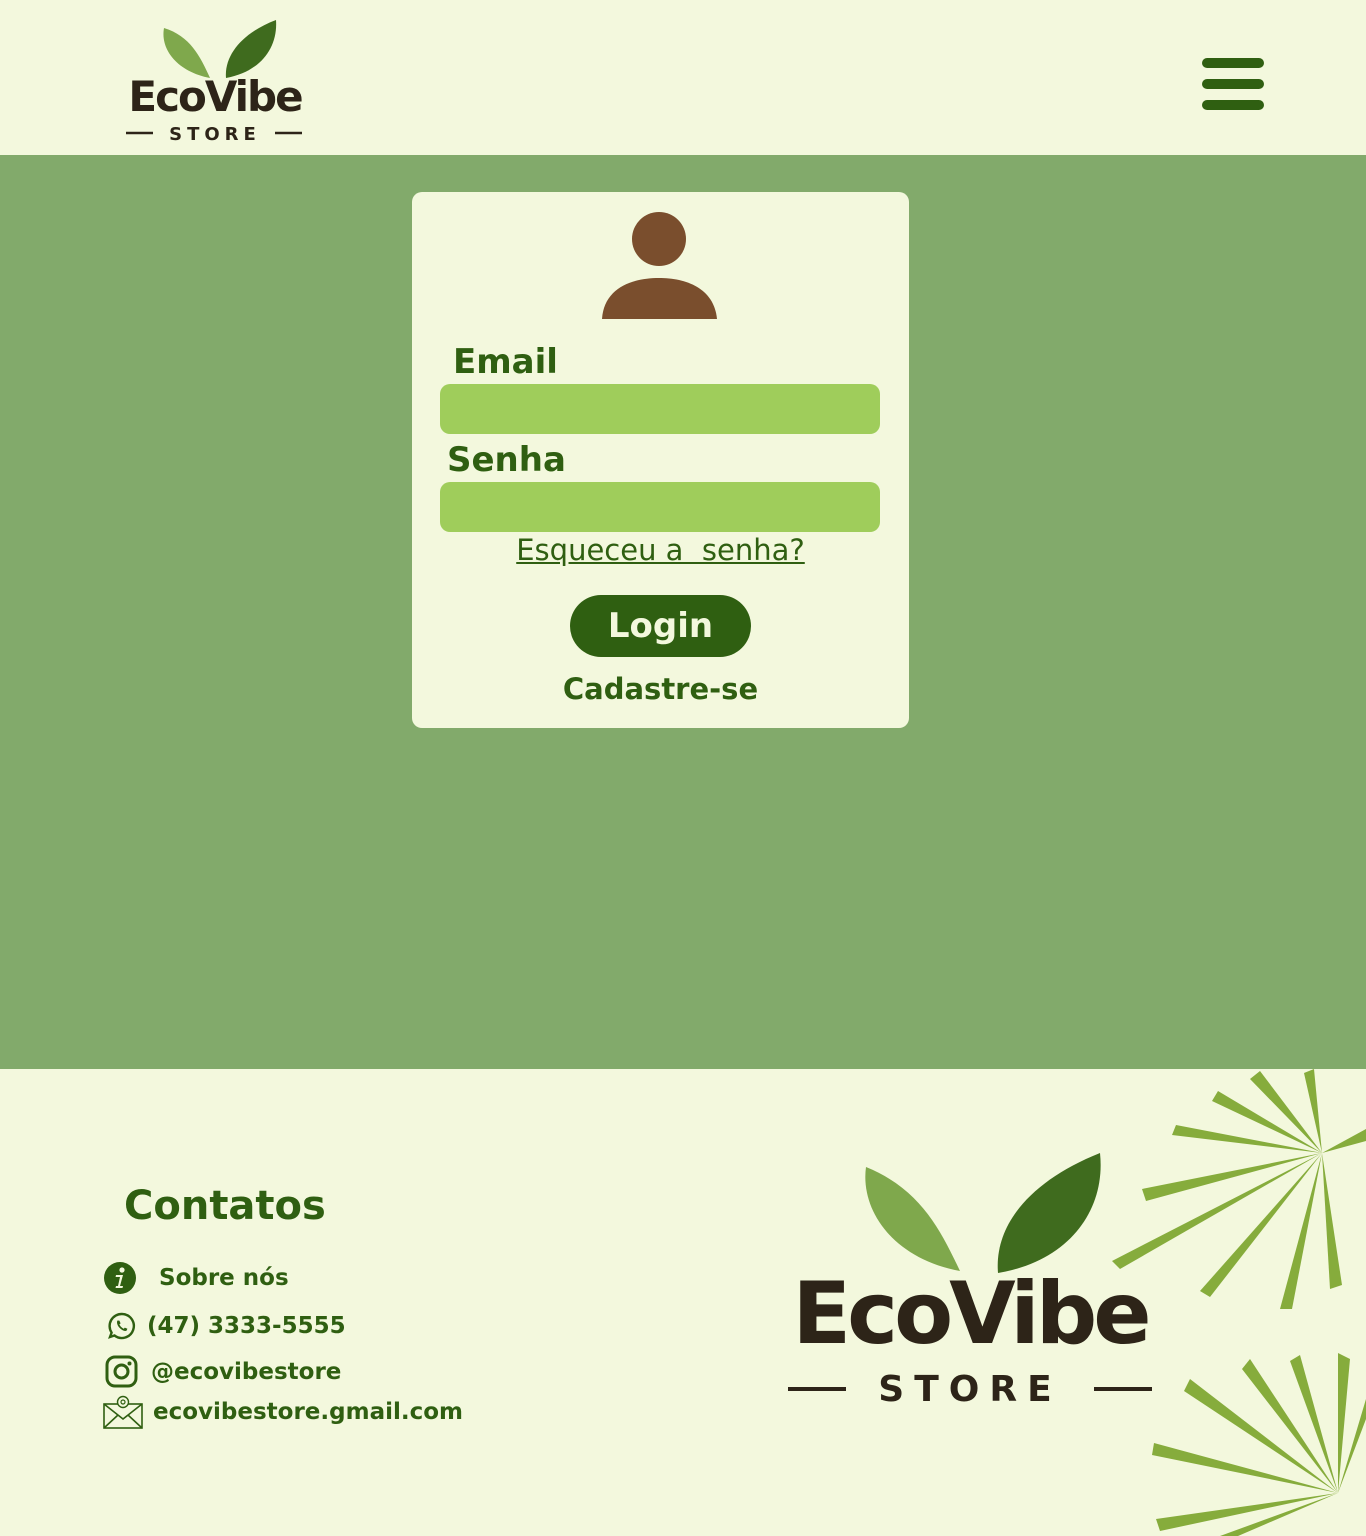  What do you see at coordinates (246, 1326) in the screenshot?
I see `contact-phone-text: (47) 3333-5555` at bounding box center [246, 1326].